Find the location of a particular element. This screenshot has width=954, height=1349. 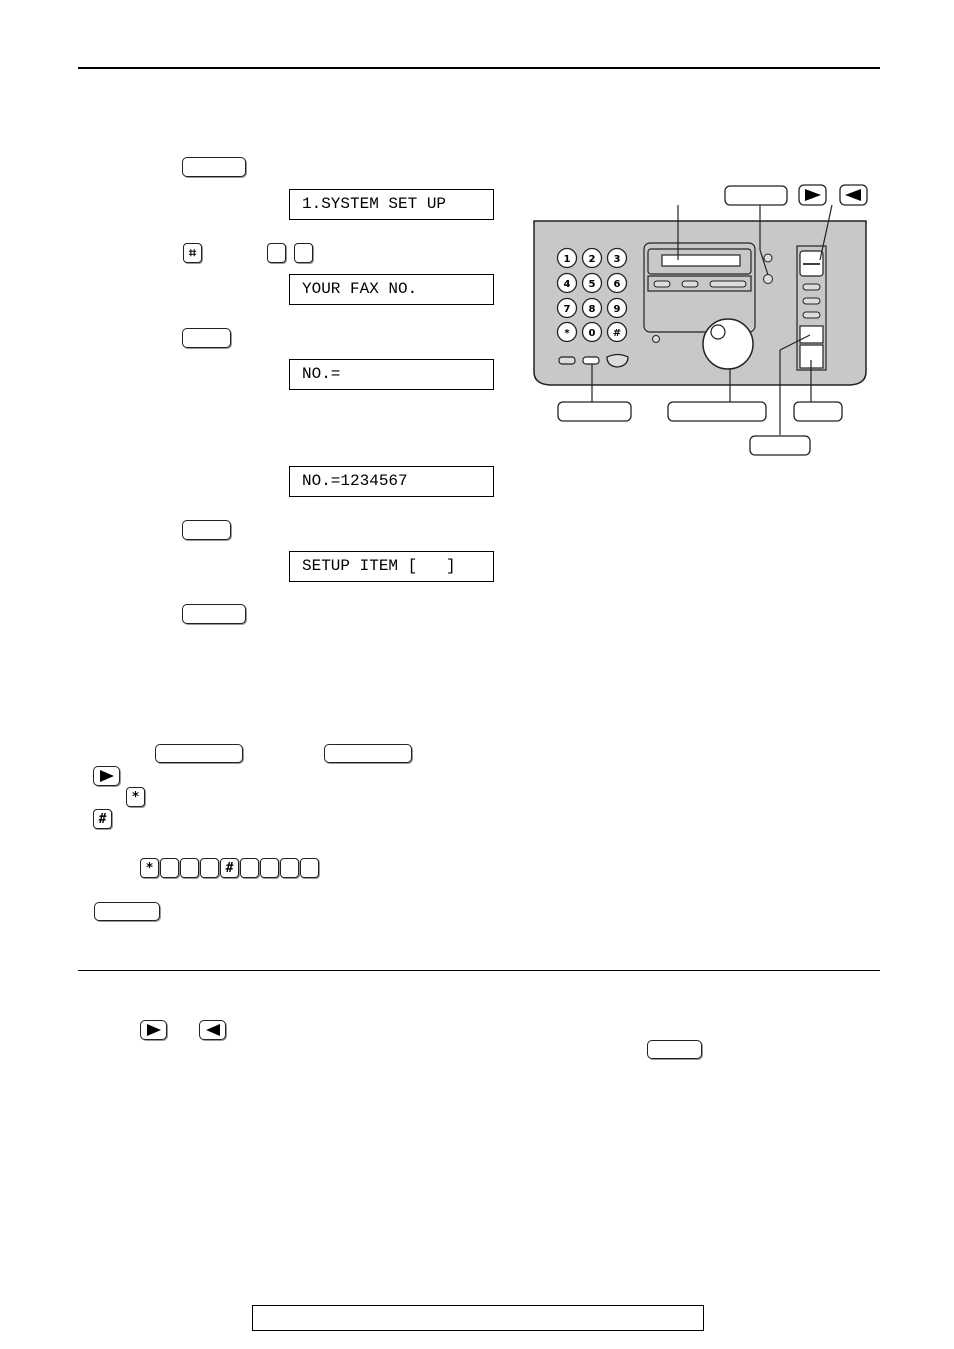

set-key-step5 is located at coordinates (206, 530).